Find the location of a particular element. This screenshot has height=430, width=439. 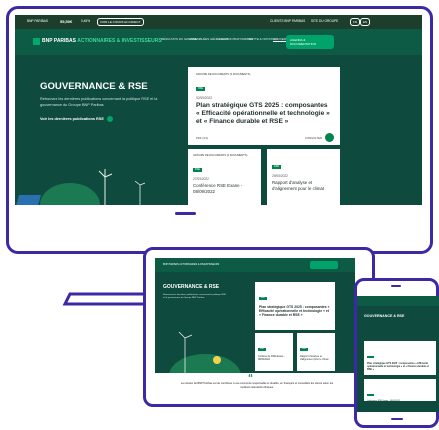

share-price: 55,50€ is located at coordinates (66, 21).